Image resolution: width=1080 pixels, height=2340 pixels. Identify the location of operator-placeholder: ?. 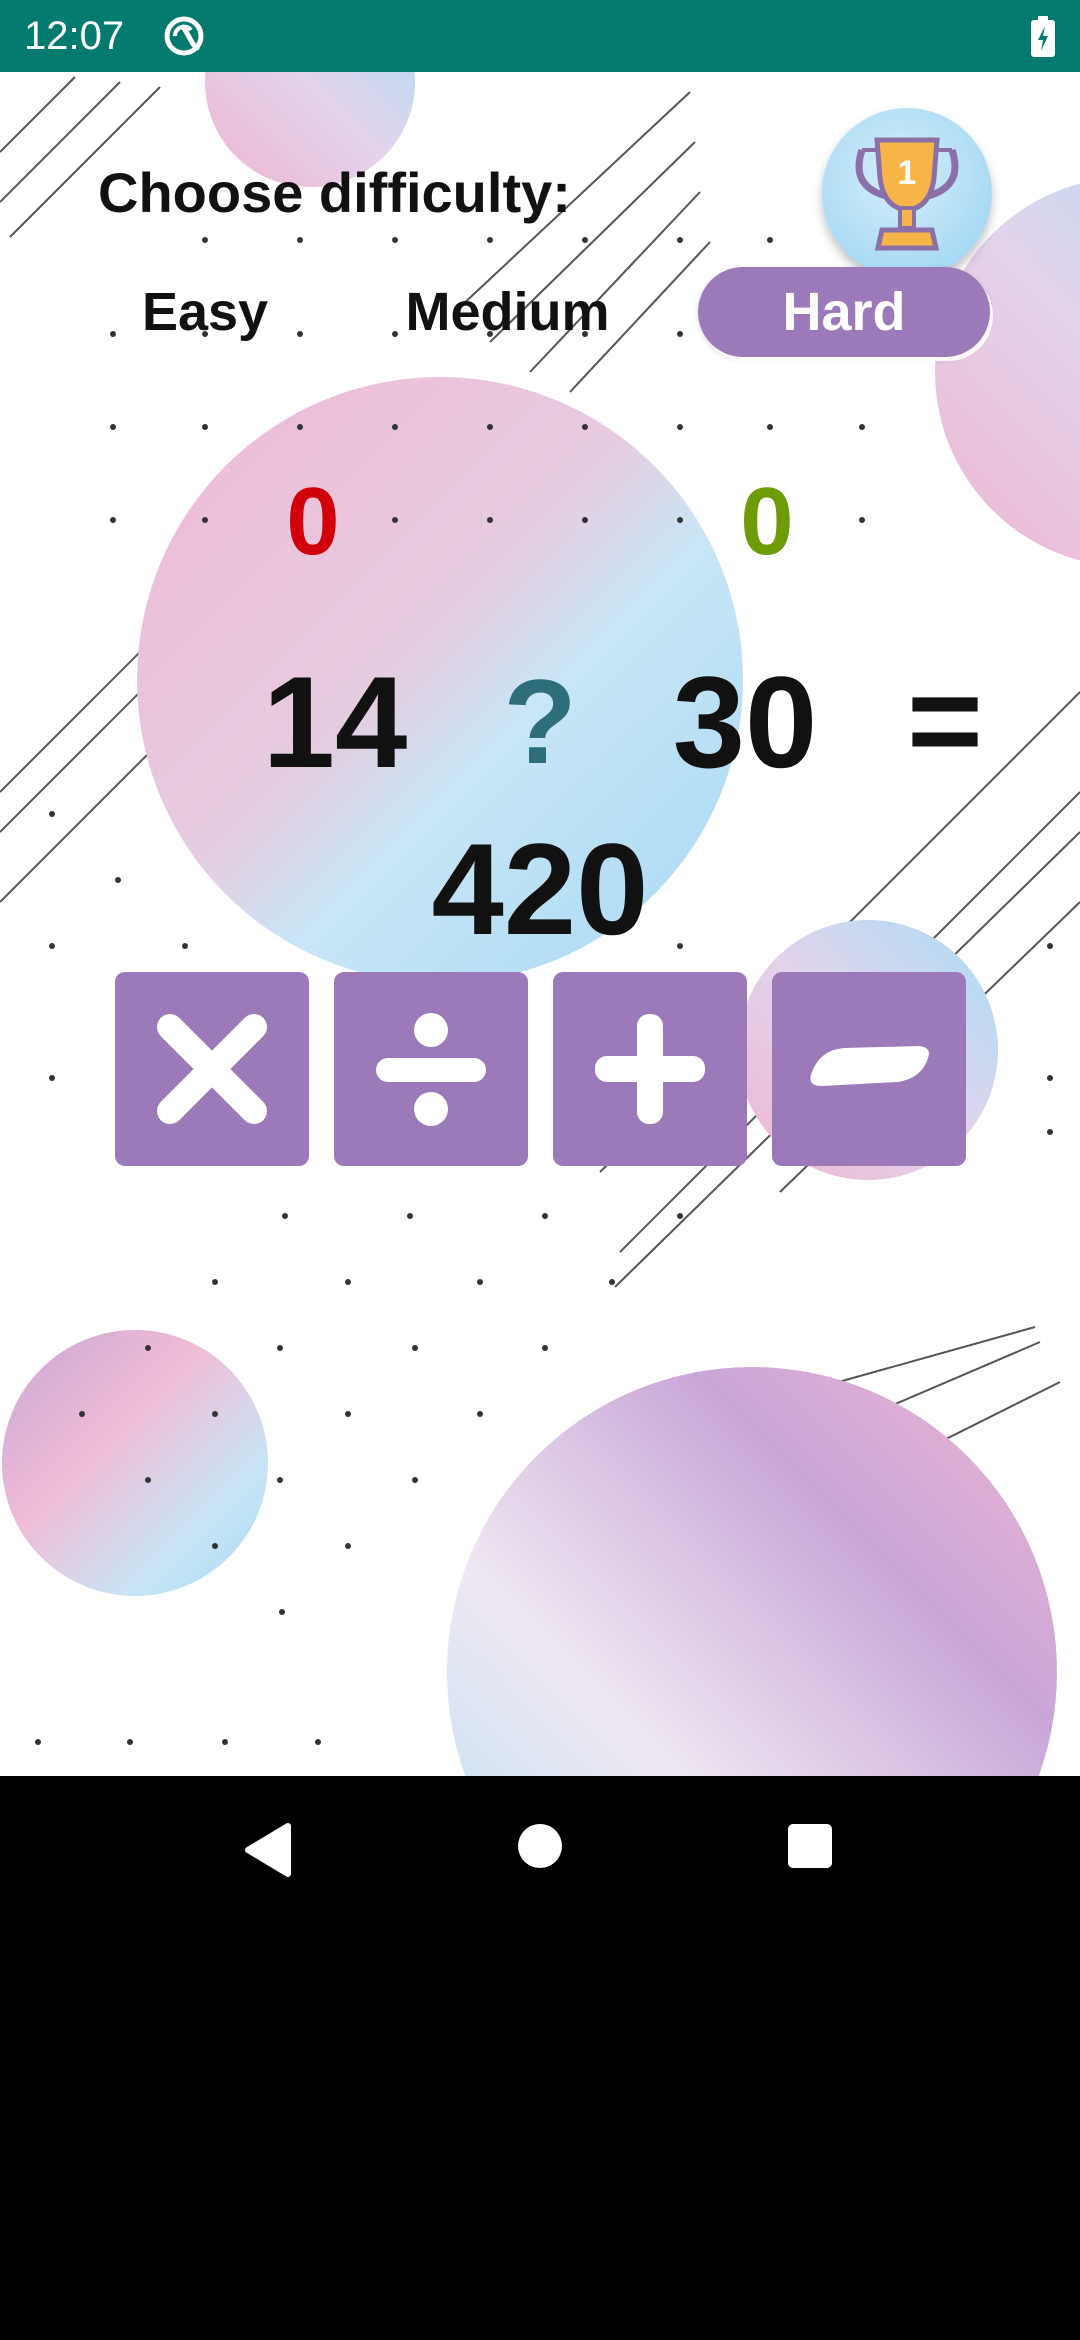
(540, 722).